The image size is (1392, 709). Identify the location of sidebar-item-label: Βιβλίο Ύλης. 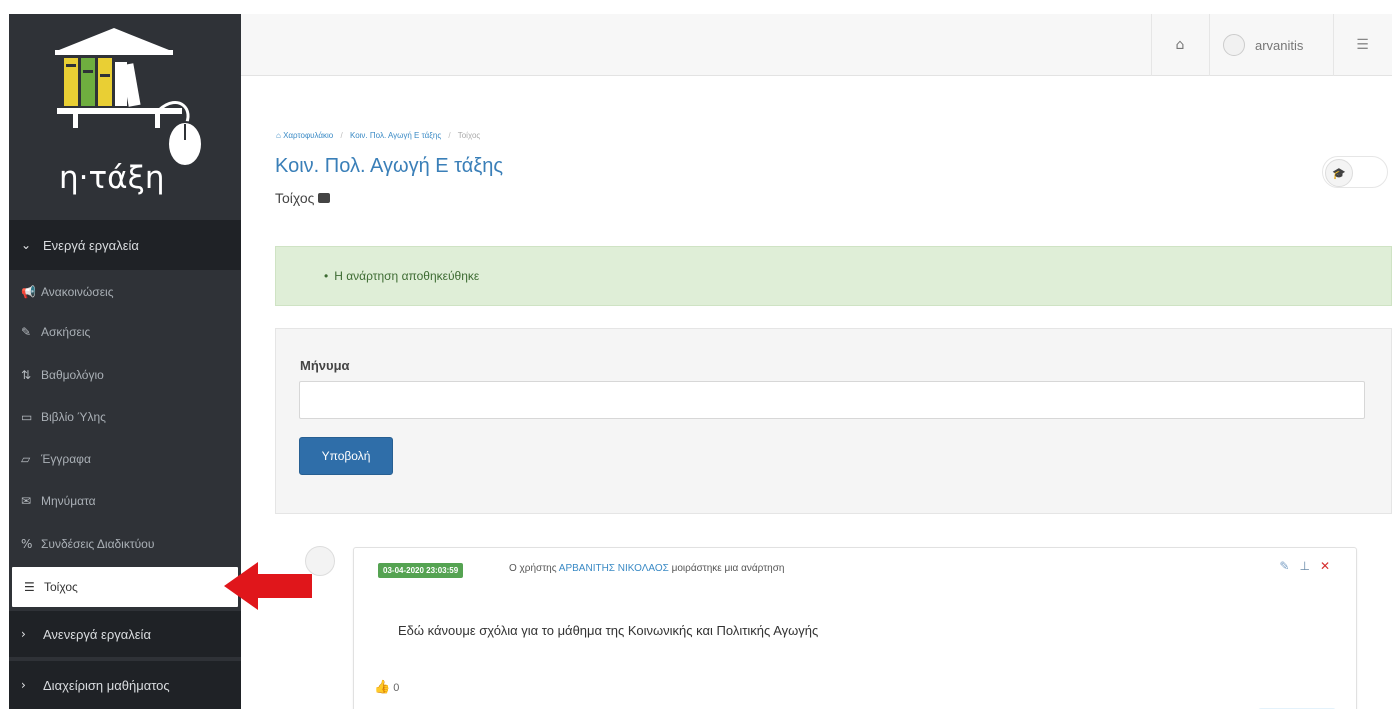
(73, 417).